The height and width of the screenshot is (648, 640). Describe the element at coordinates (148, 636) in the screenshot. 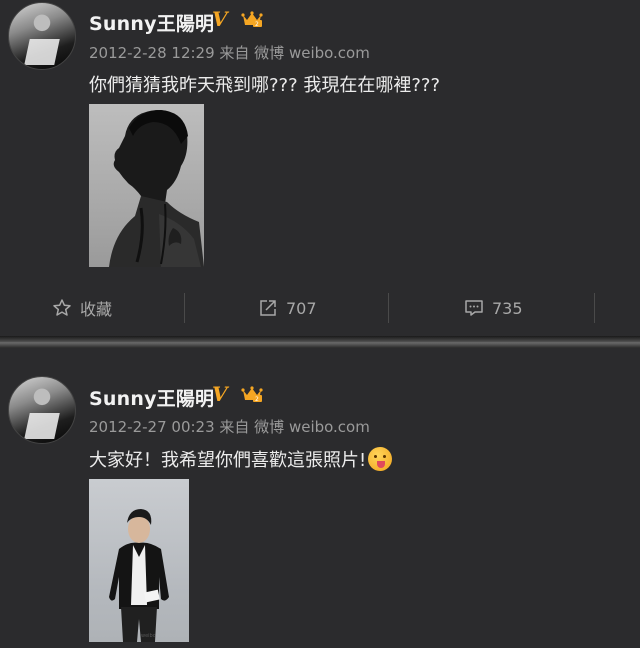

I see `svg-text: weibo` at that location.